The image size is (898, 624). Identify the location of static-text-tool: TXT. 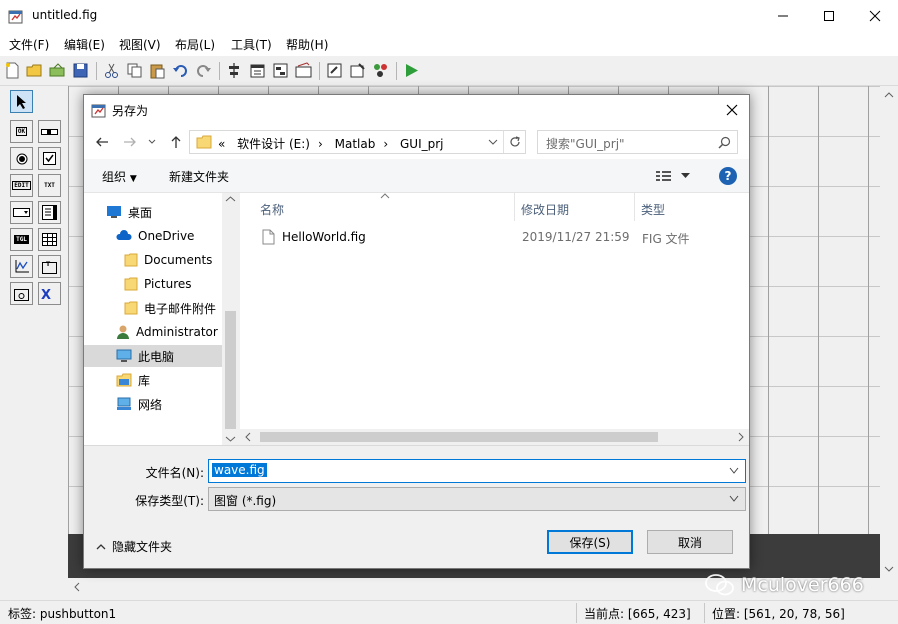
(49, 185).